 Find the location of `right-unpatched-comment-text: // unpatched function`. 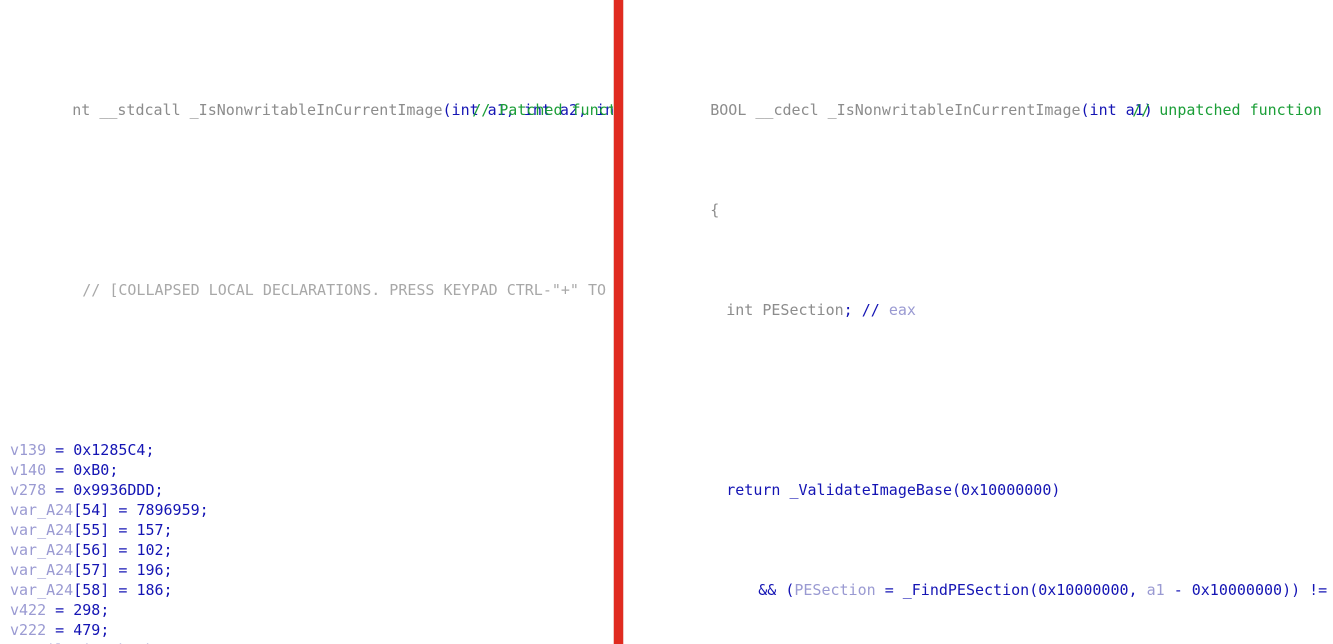

right-unpatched-comment-text: // unpatched function is located at coordinates (1227, 110).